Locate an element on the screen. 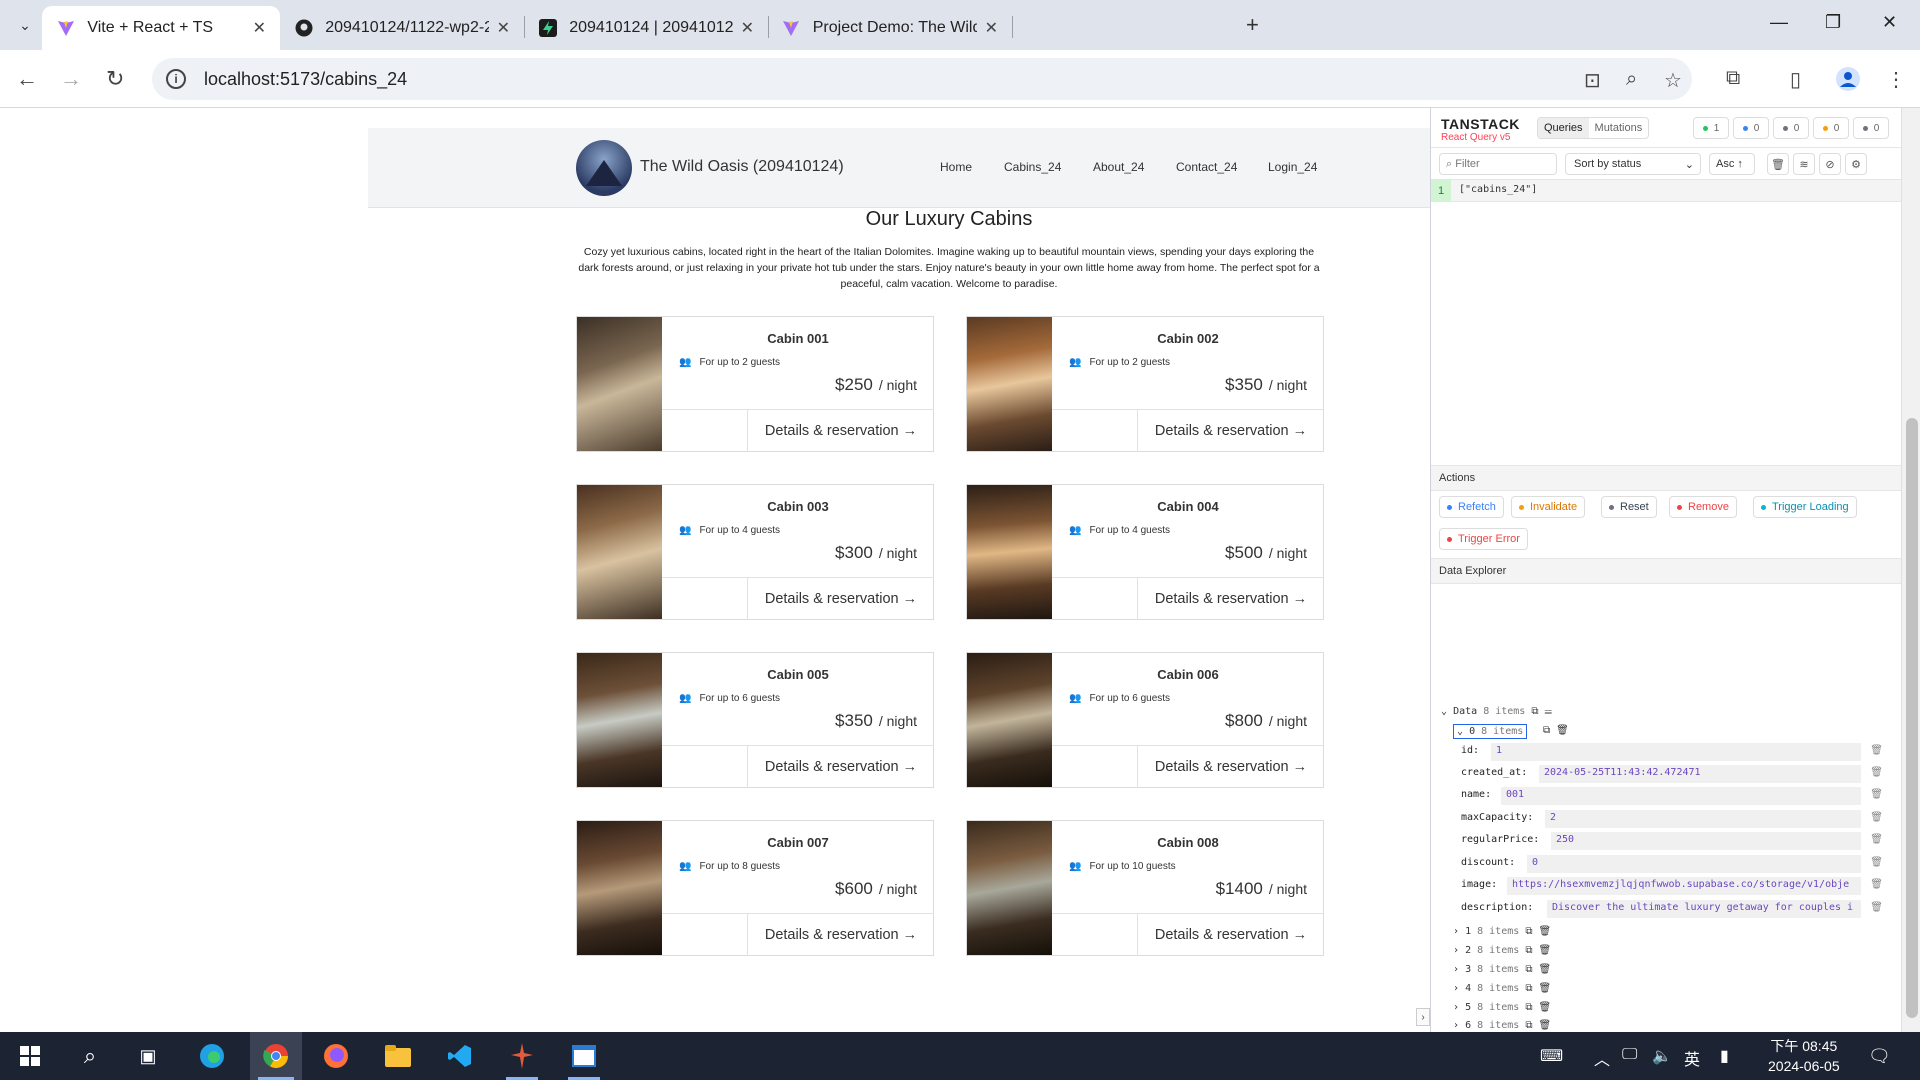  status-count-stale: 0 is located at coordinates (1831, 128).